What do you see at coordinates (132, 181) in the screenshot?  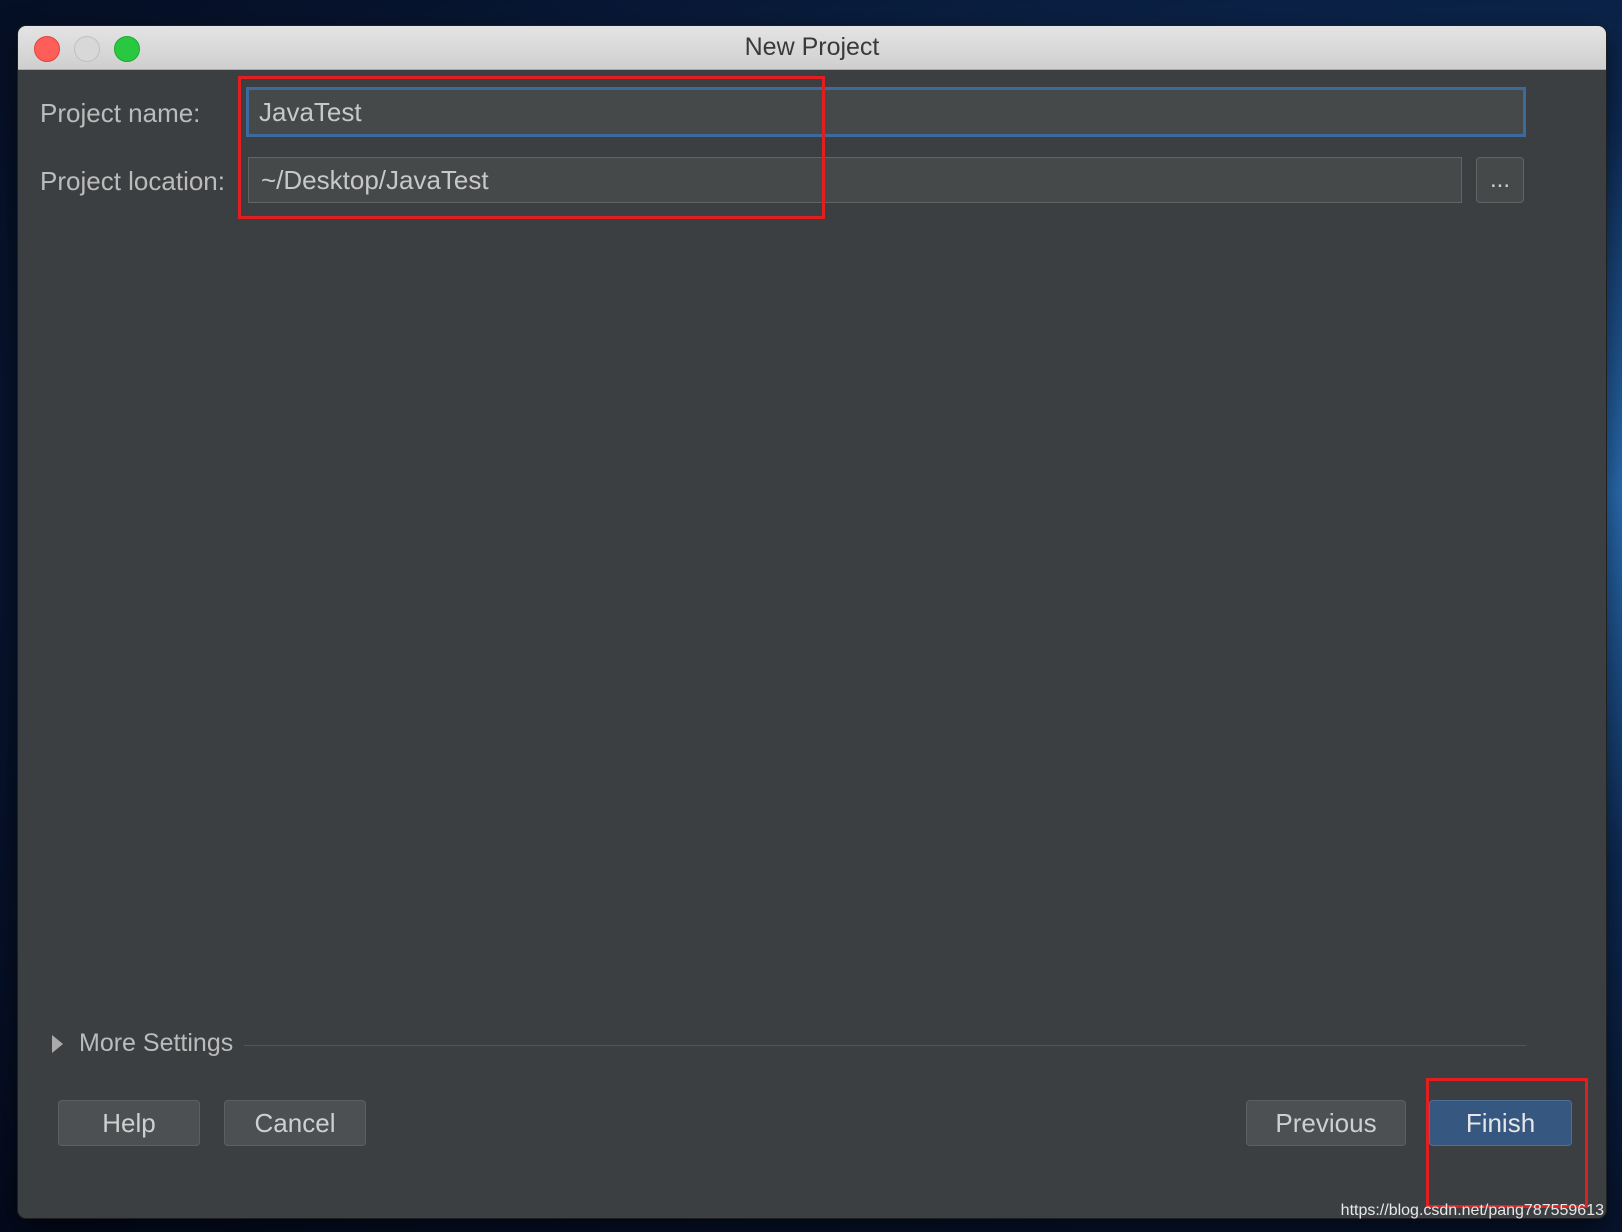 I see `project-location-label: Project location:` at bounding box center [132, 181].